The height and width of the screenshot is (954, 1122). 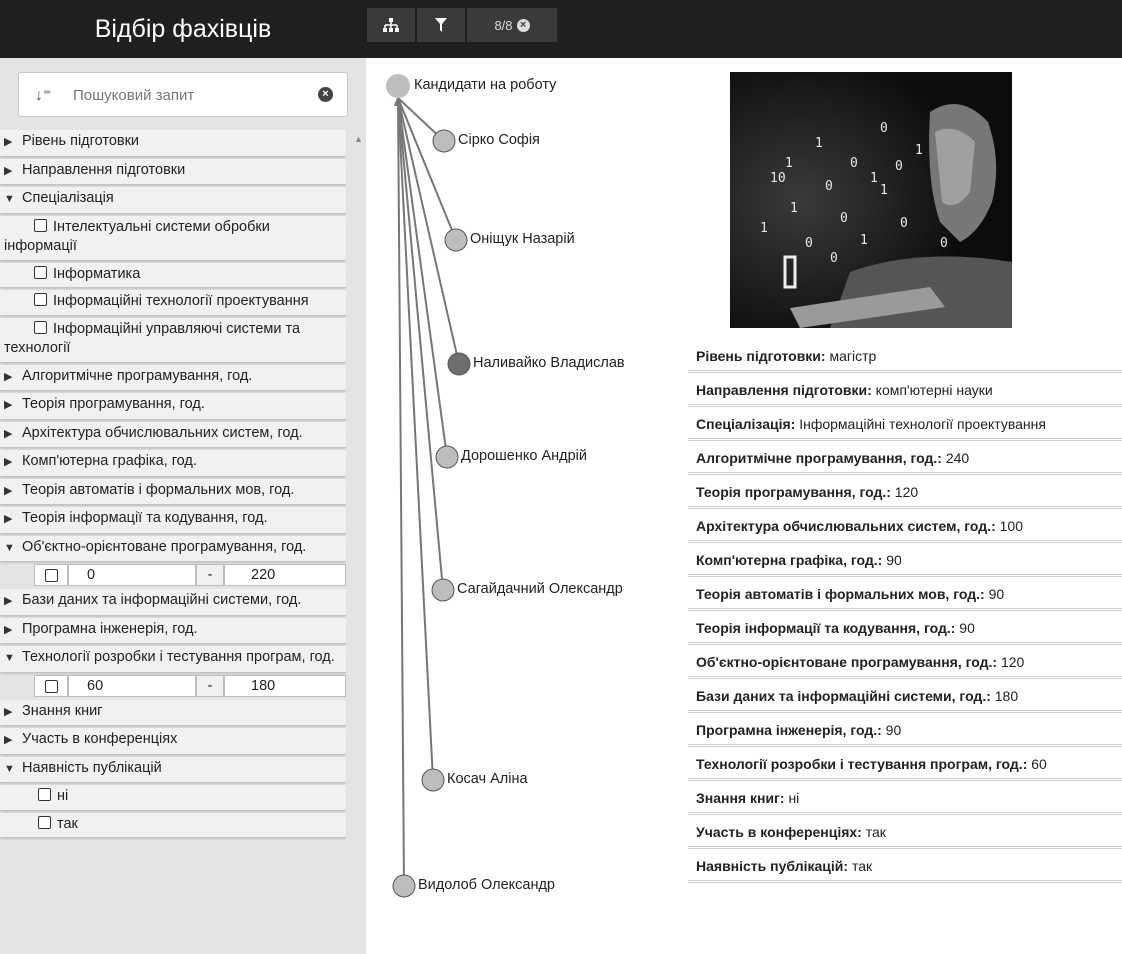 What do you see at coordinates (173, 491) in the screenshot?
I see `filter-automata: ▶ Теорія автоматів і формальних мов, год.` at bounding box center [173, 491].